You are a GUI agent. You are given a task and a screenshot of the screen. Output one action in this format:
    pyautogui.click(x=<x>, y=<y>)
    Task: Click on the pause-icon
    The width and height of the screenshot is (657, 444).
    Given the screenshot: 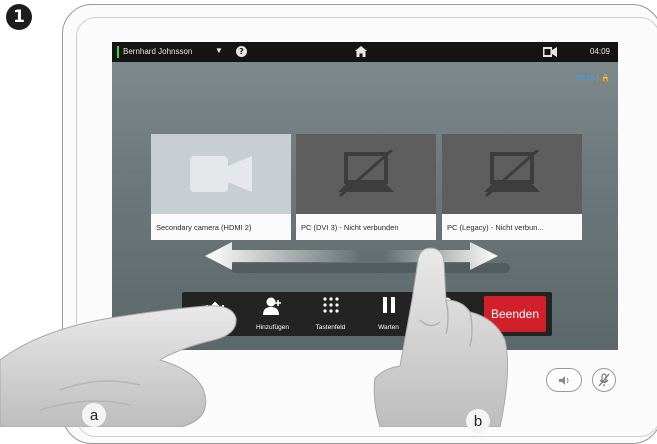 What is the action you would take?
    pyautogui.click(x=388, y=305)
    